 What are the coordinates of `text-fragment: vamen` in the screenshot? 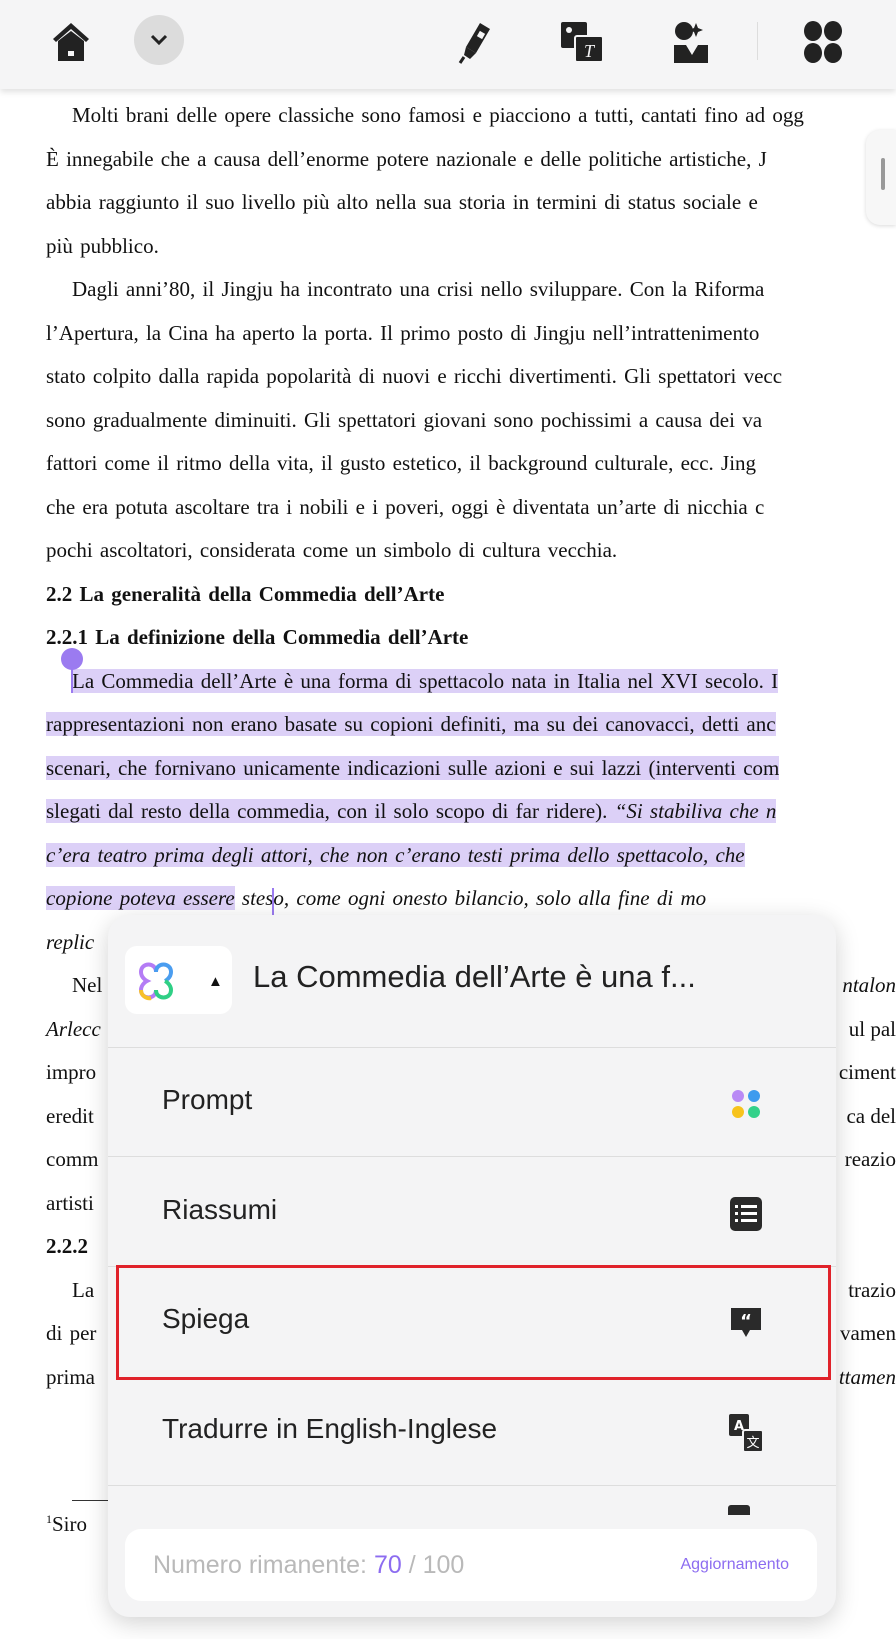 It's located at (868, 1333).